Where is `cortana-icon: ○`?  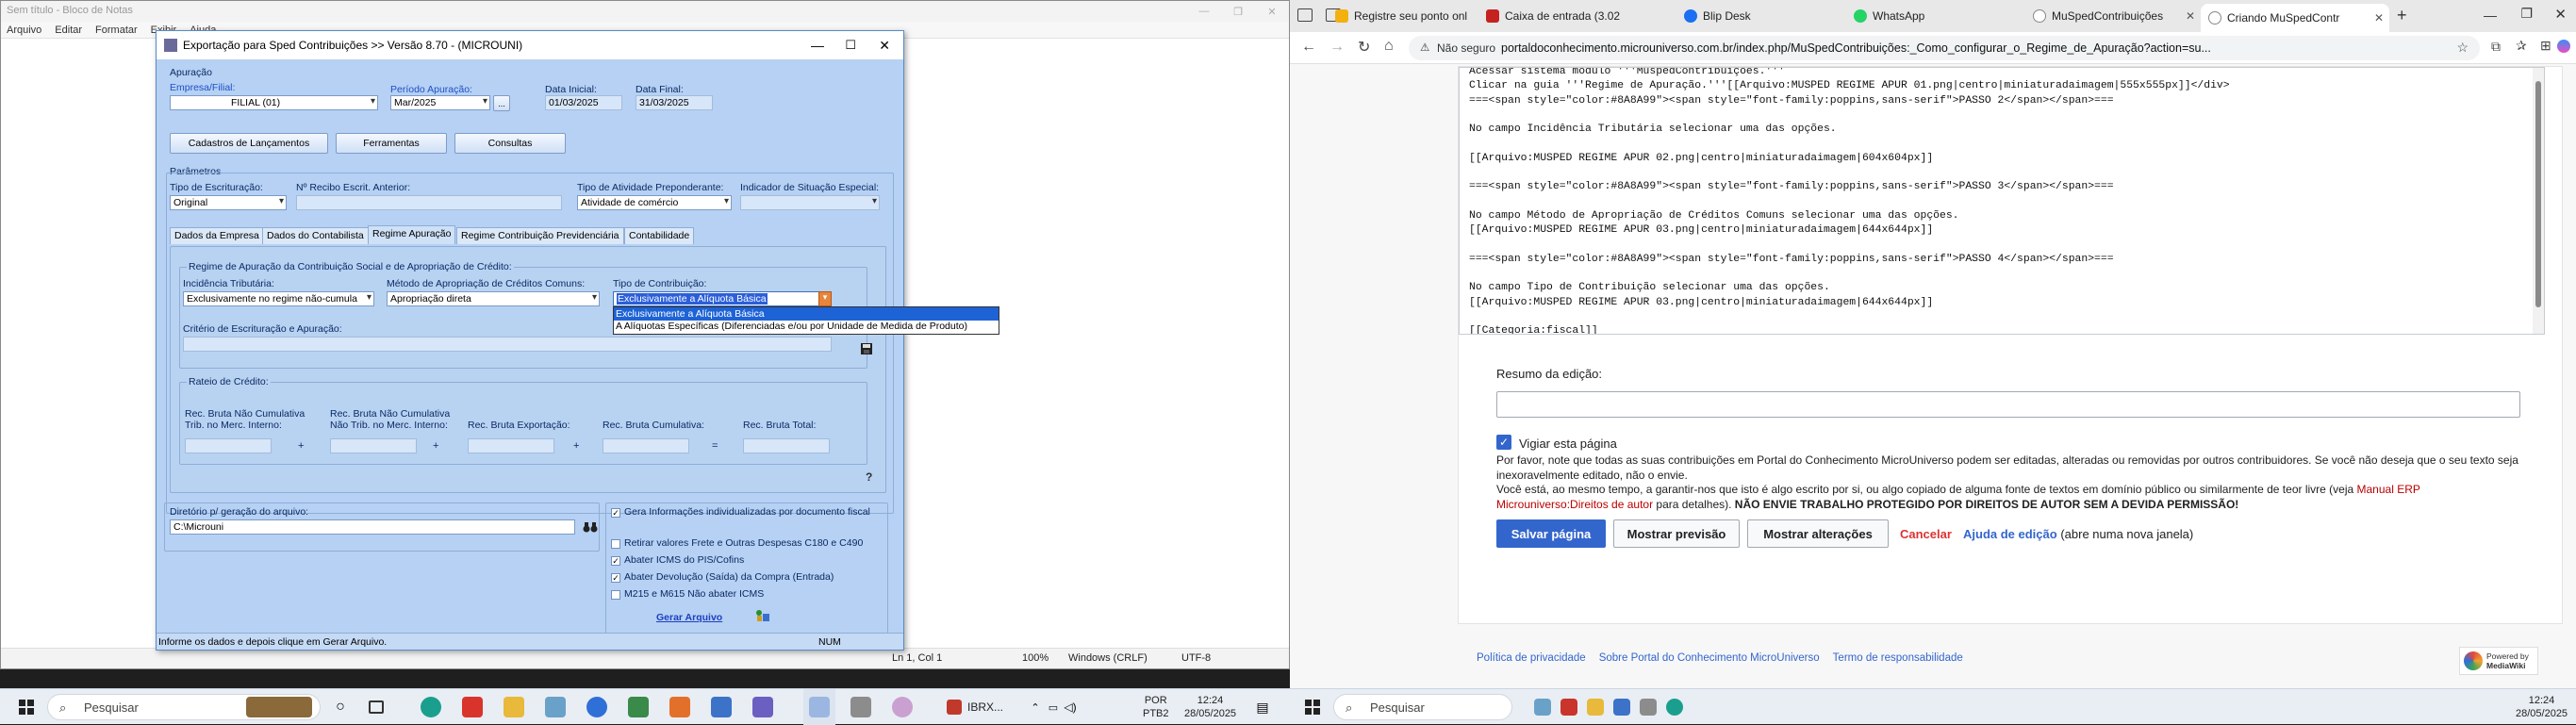
cortana-icon: ○ is located at coordinates (340, 707).